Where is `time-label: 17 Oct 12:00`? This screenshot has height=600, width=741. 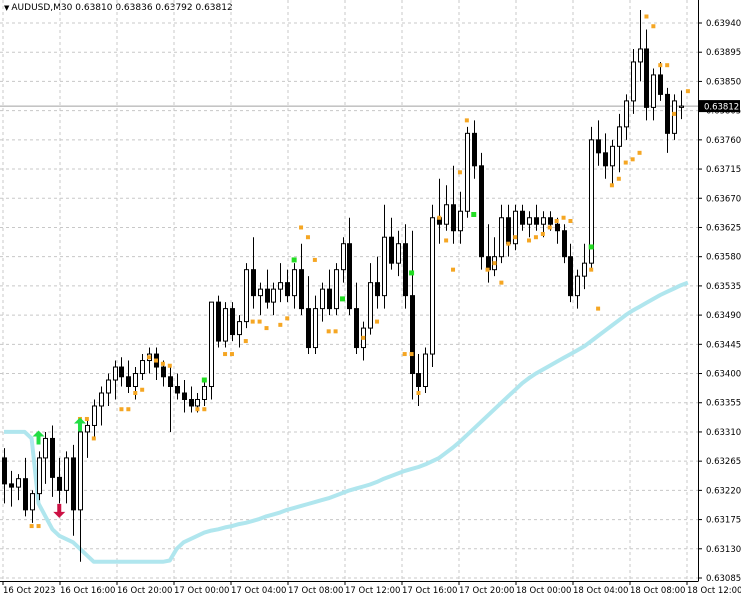
time-label: 17 Oct 12:00 is located at coordinates (372, 591).